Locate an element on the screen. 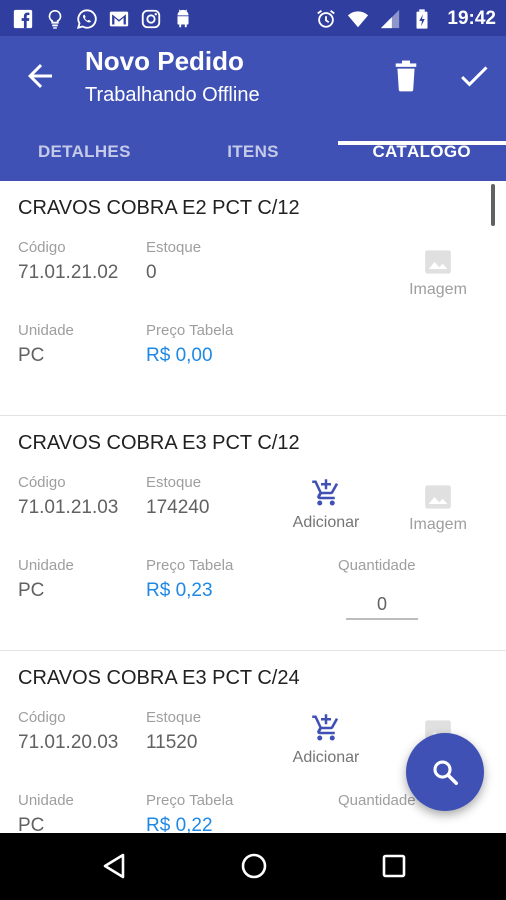 Image resolution: width=506 pixels, height=900 pixels. scrollbar-thumb is located at coordinates (493, 205).